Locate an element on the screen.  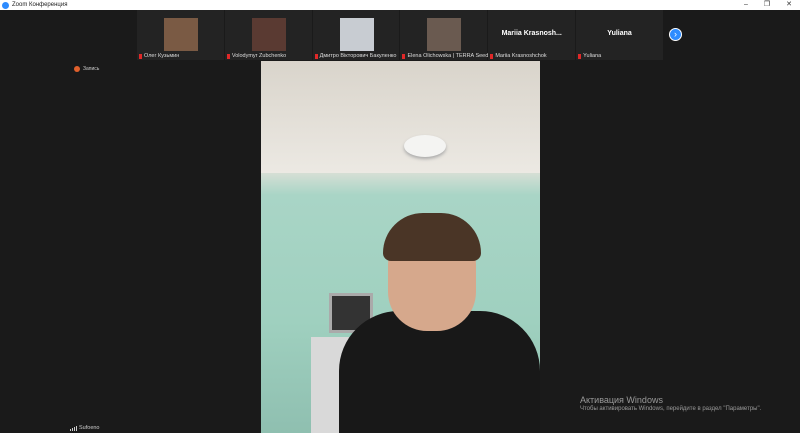
recording-indicator: Запись is located at coordinates (86, 69).